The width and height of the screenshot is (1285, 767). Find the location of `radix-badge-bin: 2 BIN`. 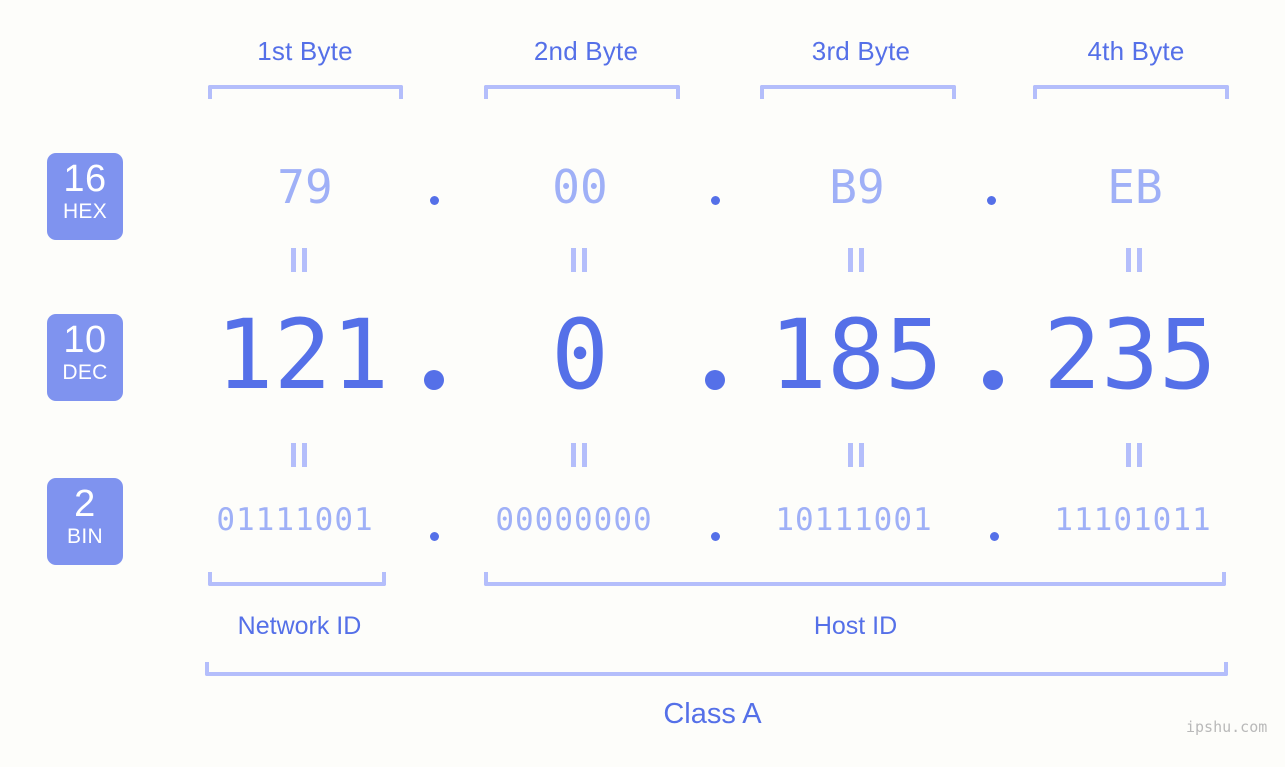

radix-badge-bin: 2 BIN is located at coordinates (85, 521).